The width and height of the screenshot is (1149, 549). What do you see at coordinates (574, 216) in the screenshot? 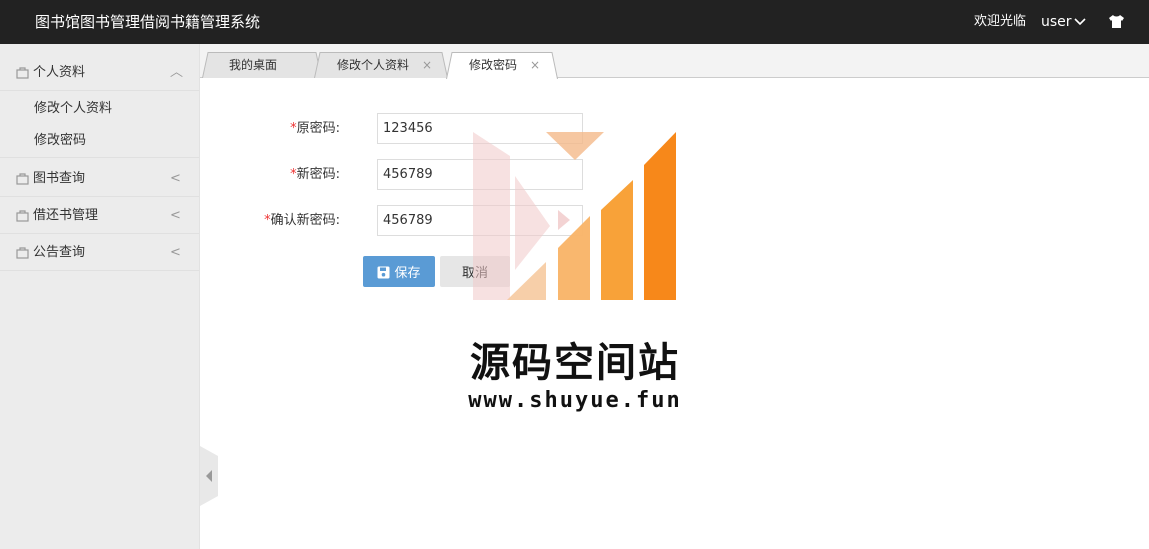
I see `watermark-logo` at bounding box center [574, 216].